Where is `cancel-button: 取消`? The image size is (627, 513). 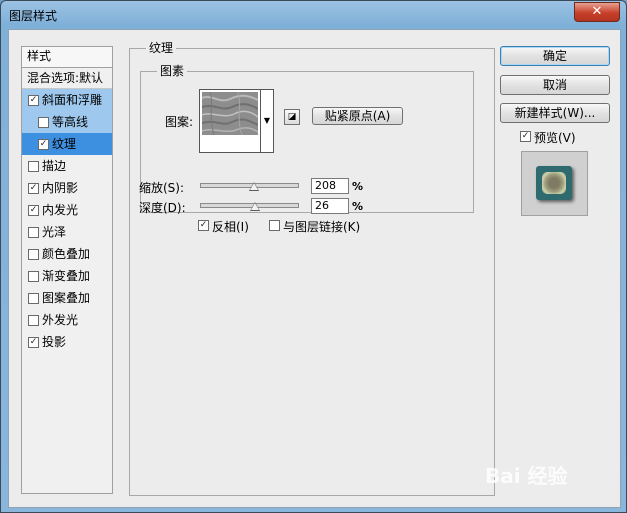 cancel-button: 取消 is located at coordinates (555, 85).